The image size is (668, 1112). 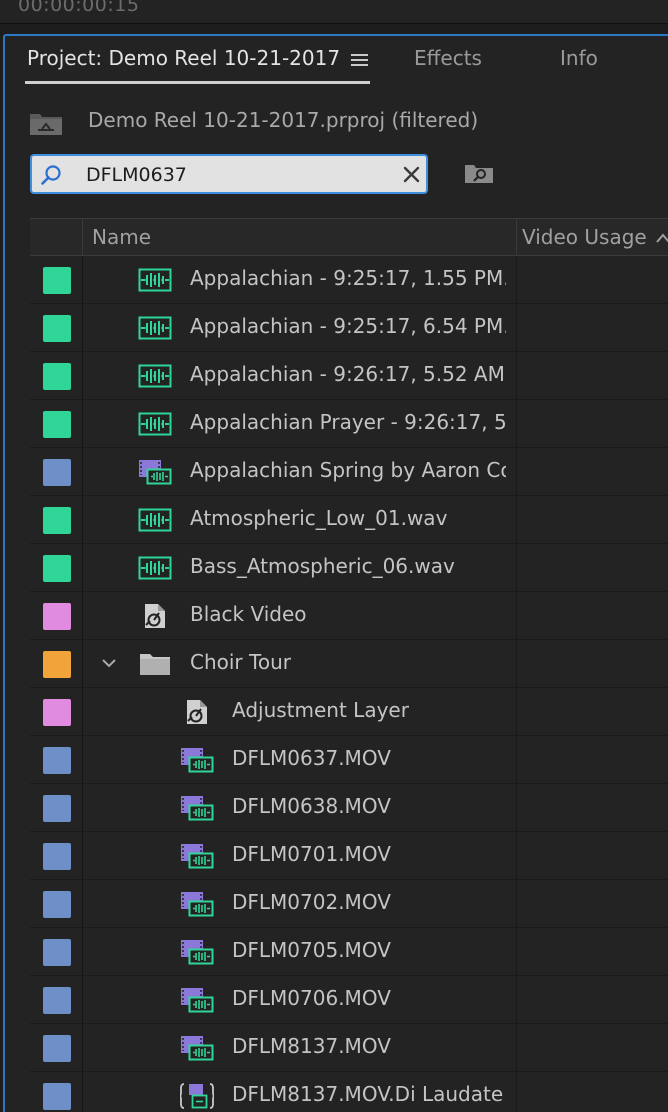 What do you see at coordinates (155, 376) in the screenshot?
I see `audio-clip-icon` at bounding box center [155, 376].